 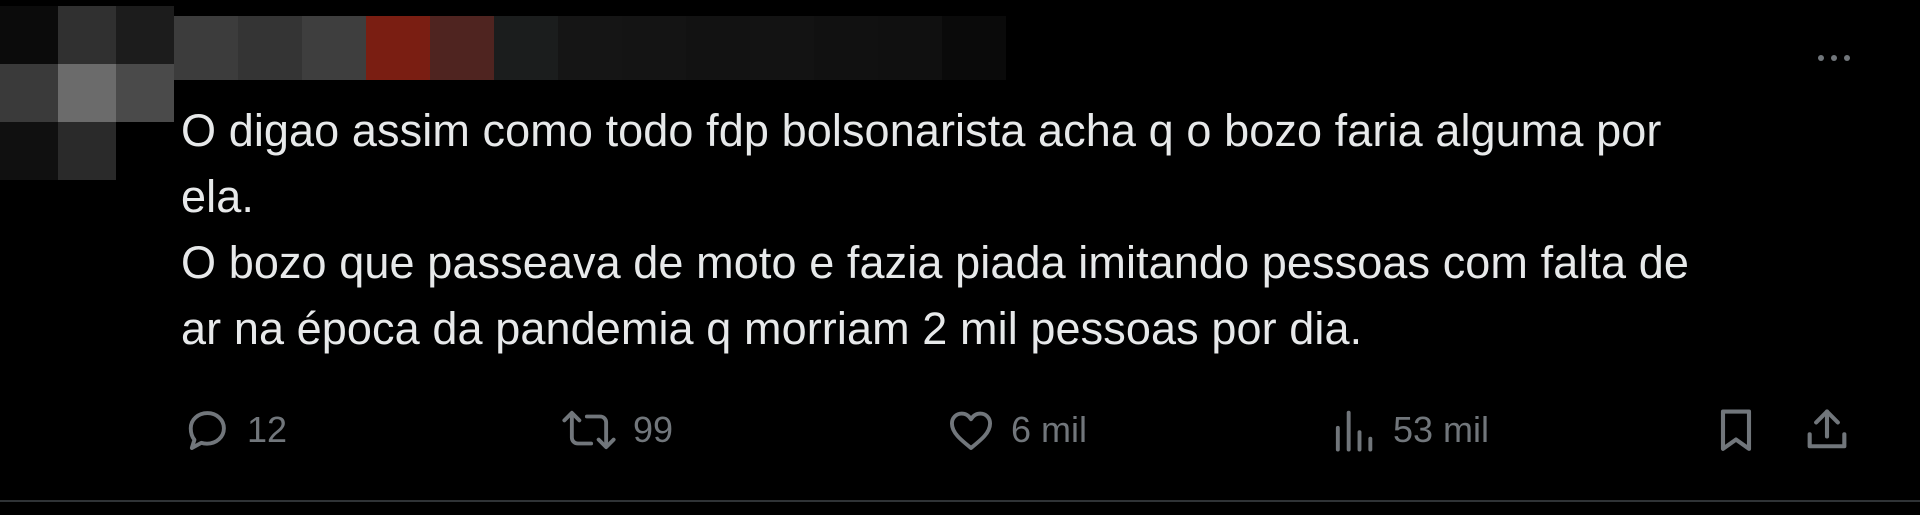 I want to click on post-text-line: ela., so click(x=217, y=196).